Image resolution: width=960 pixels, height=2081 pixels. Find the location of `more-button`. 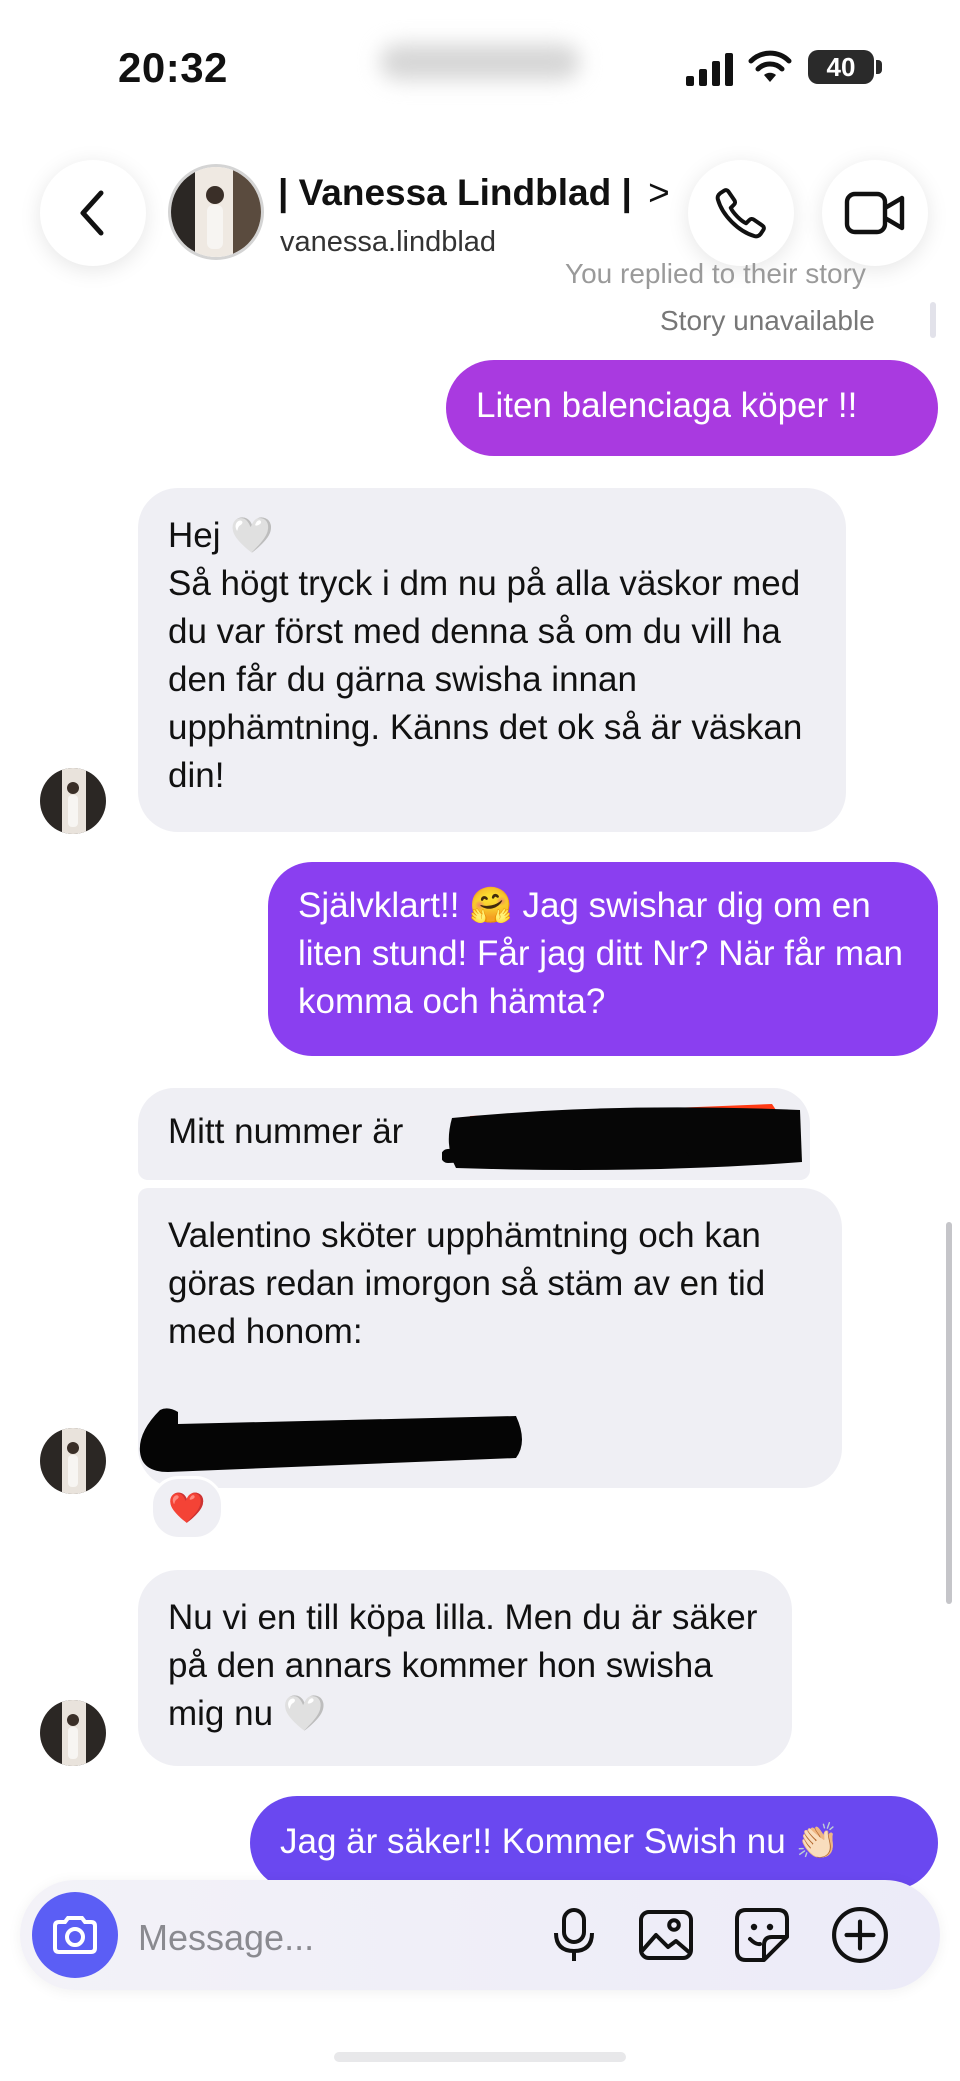

more-button is located at coordinates (860, 1935).